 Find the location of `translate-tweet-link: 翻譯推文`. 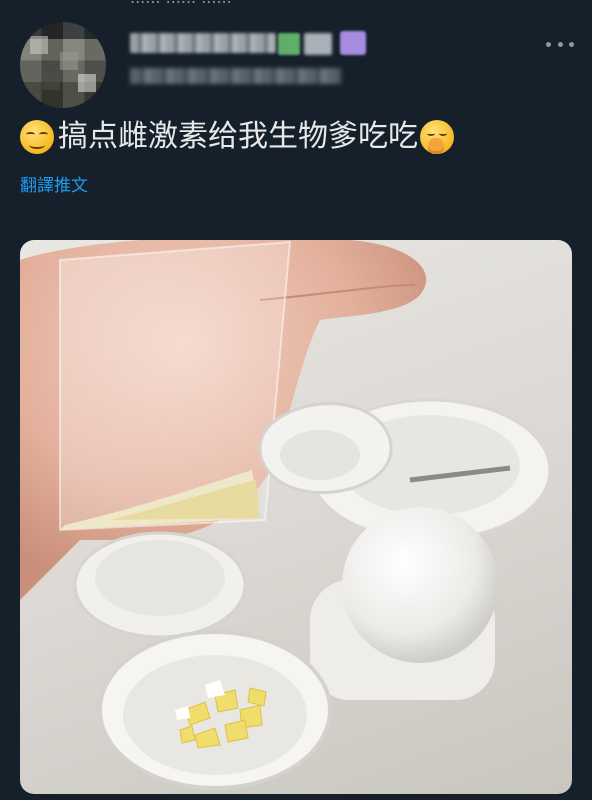

translate-tweet-link: 翻譯推文 is located at coordinates (54, 183).